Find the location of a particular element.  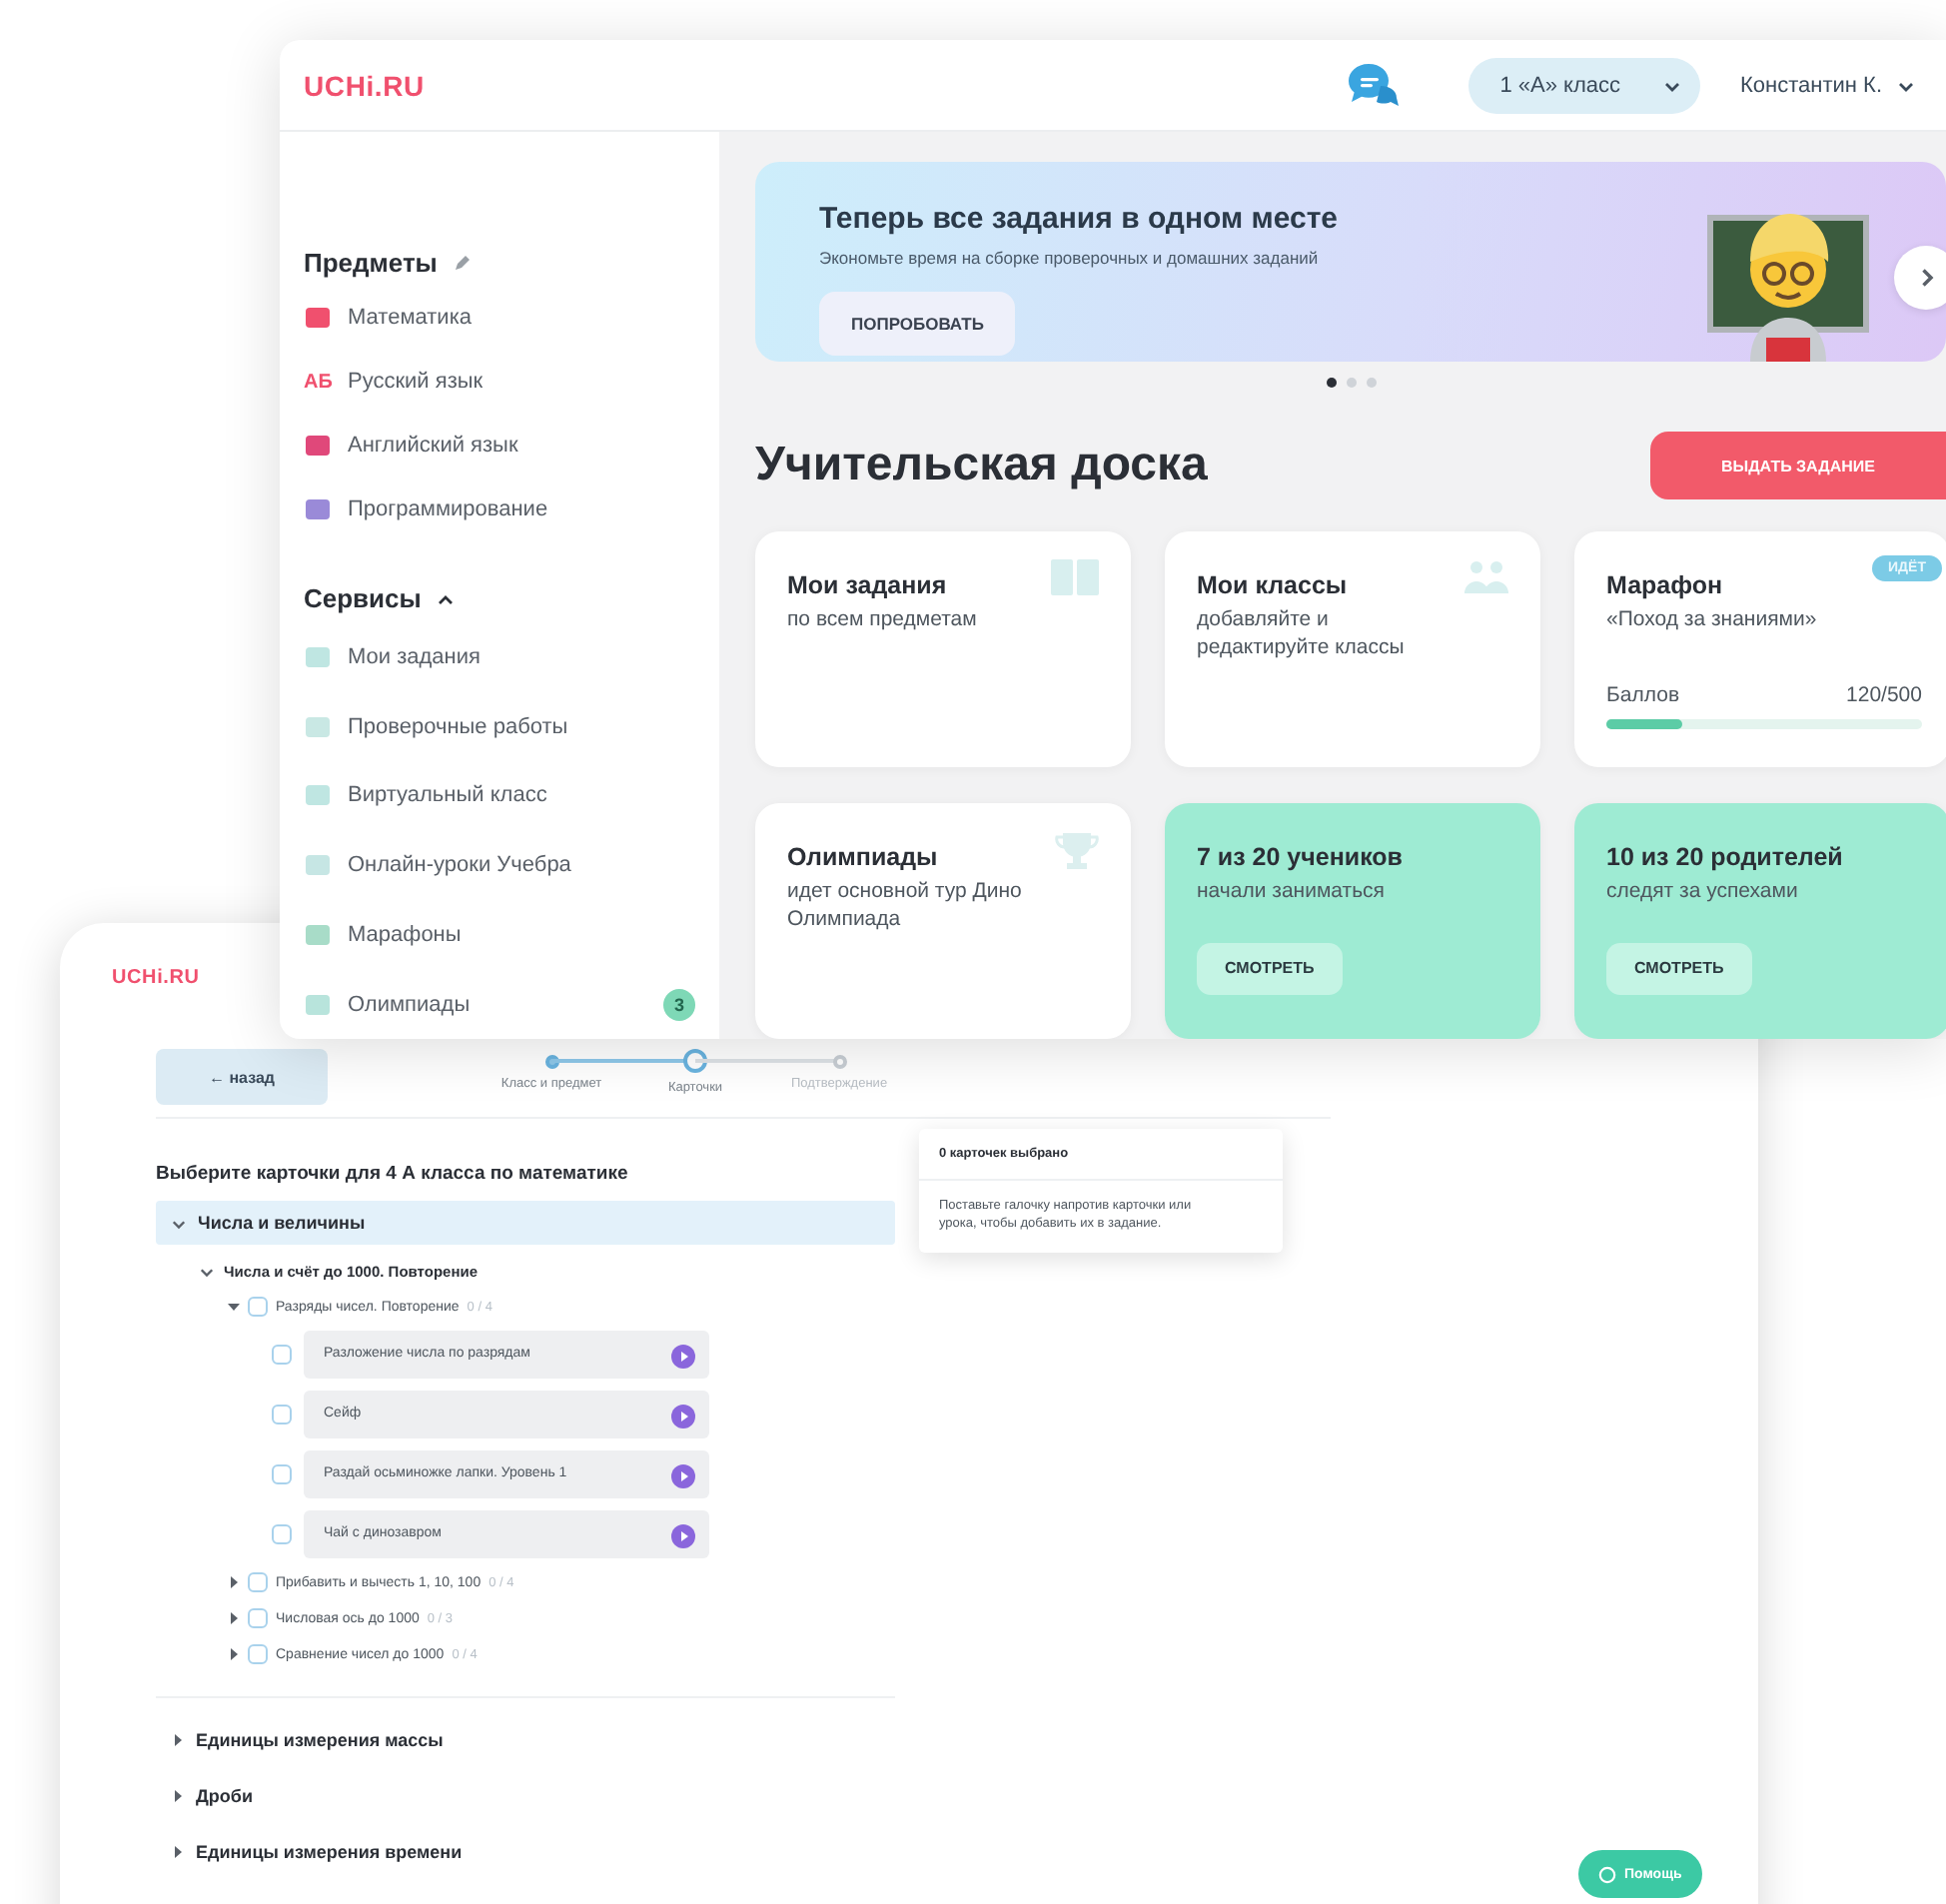

service-link: Виртуальный класс is located at coordinates (511, 795).